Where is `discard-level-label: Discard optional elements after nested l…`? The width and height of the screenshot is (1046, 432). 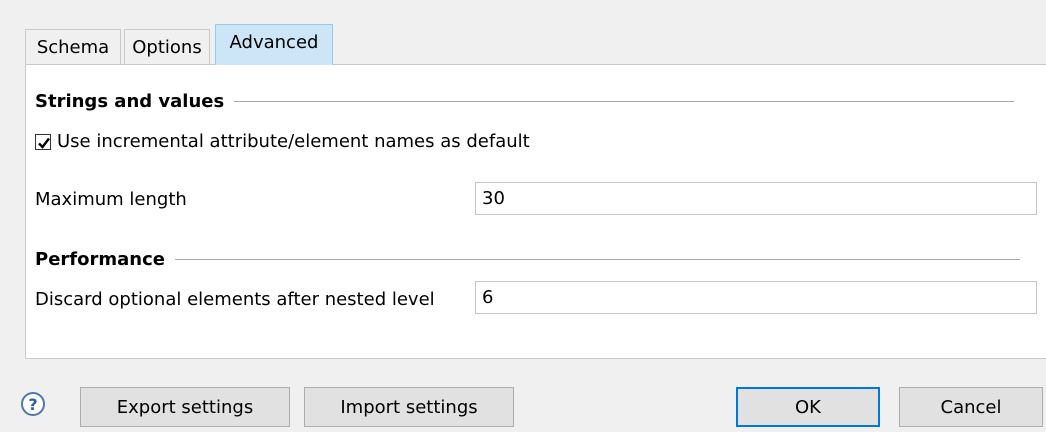 discard-level-label: Discard optional elements after nested l… is located at coordinates (235, 299).